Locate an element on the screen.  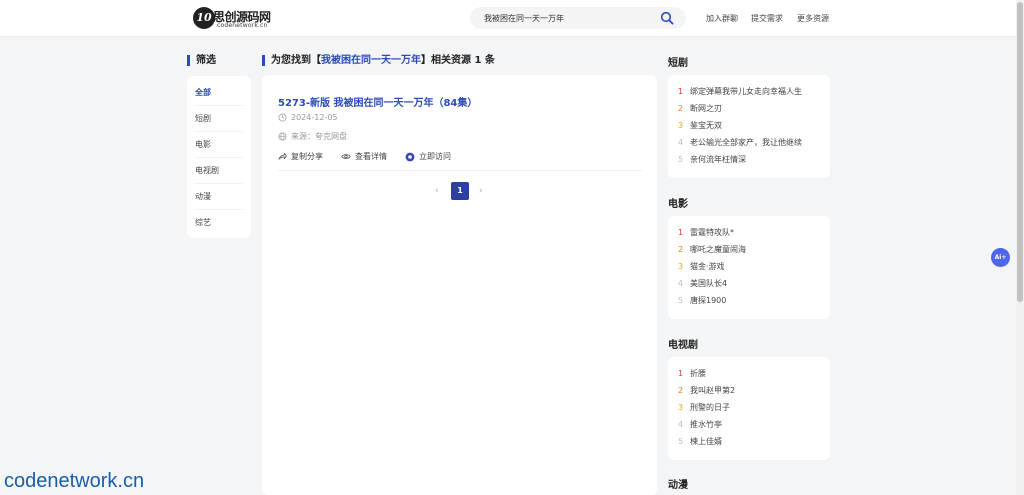
rank-item: 1 绑定弹幕我带儿女走向幸福人生 is located at coordinates (749, 91).